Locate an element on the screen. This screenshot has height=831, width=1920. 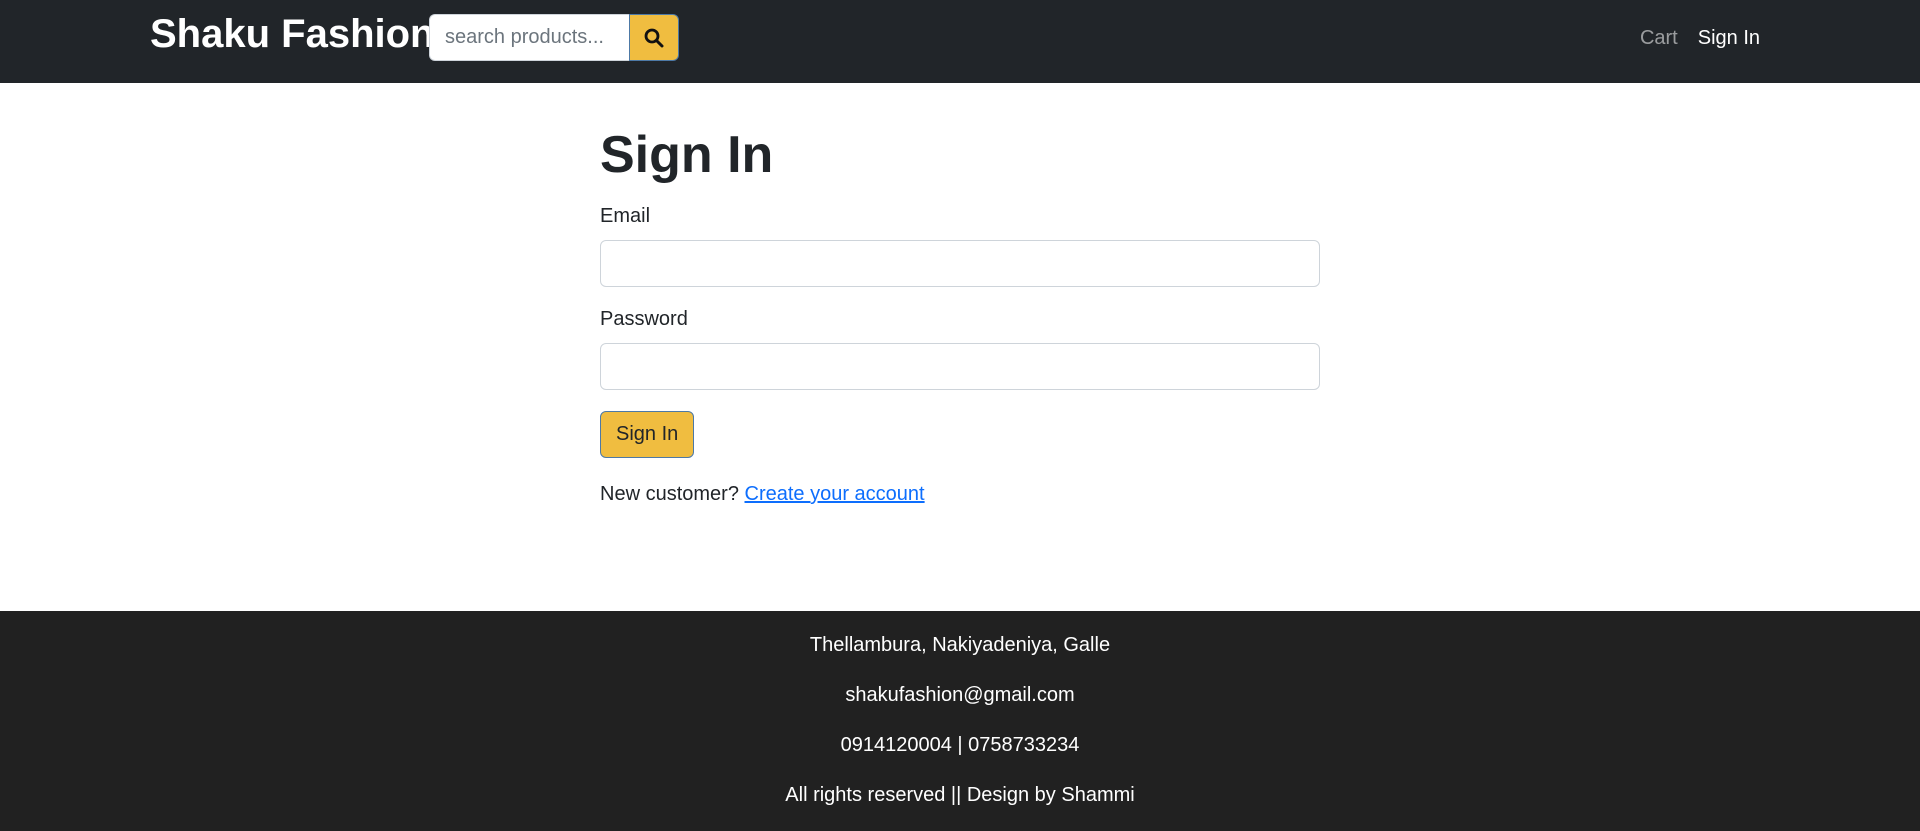
email-field is located at coordinates (960, 263).